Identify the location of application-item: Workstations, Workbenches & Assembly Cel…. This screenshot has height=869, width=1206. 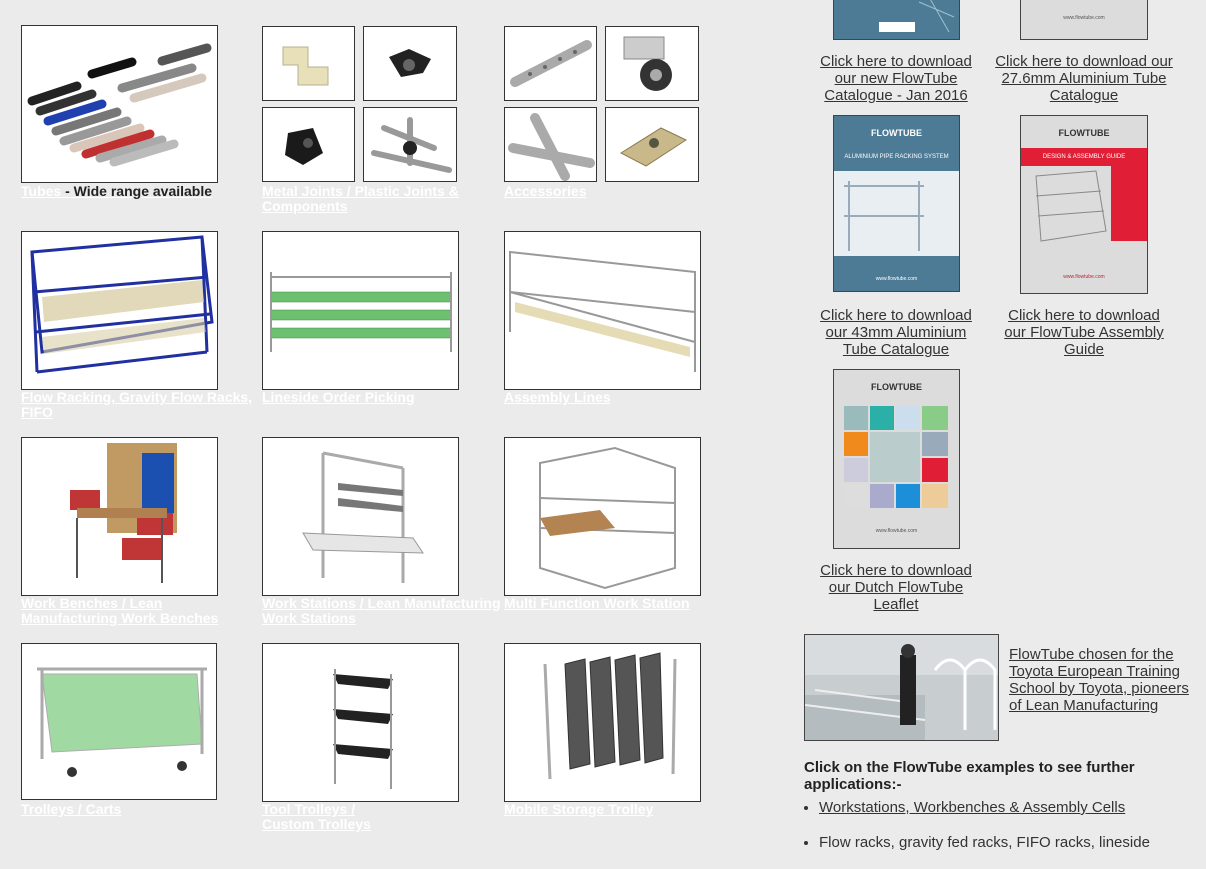
(1009, 807).